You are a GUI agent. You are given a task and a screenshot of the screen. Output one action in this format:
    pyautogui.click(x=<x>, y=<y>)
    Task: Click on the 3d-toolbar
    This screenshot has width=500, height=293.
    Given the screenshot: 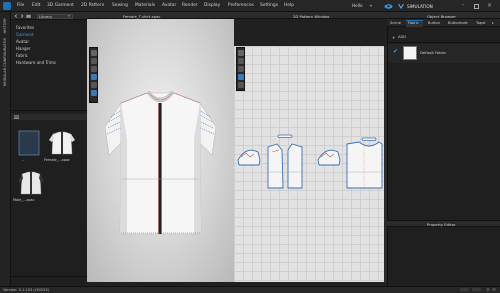 What is the action you would take?
    pyautogui.click(x=93, y=75)
    